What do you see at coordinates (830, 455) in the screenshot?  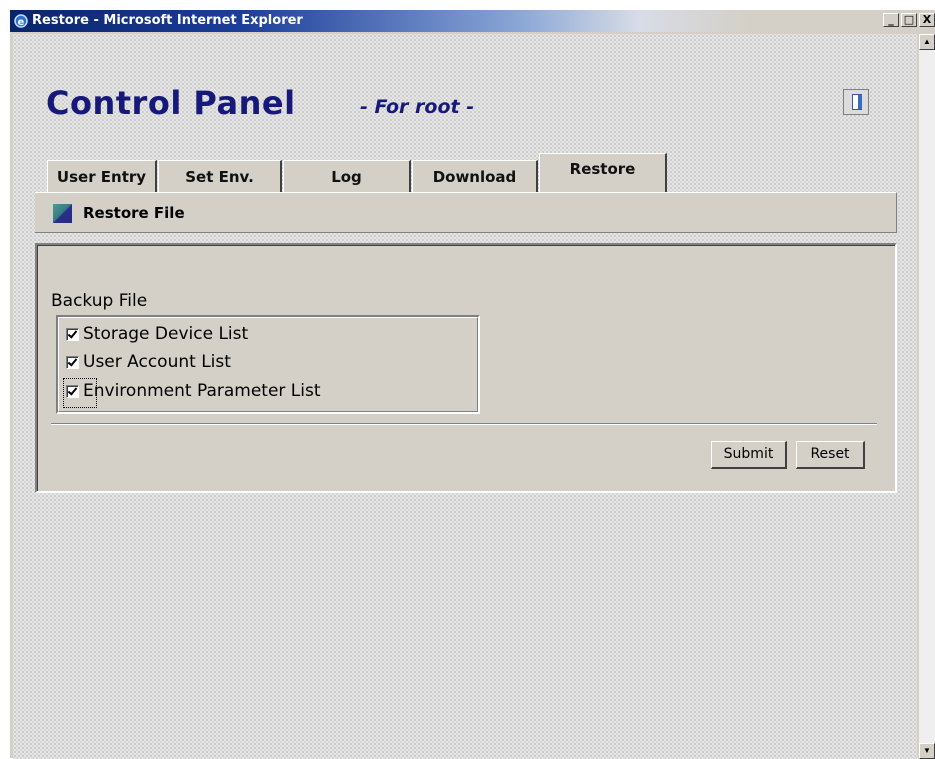 I see `reset-button: Reset` at bounding box center [830, 455].